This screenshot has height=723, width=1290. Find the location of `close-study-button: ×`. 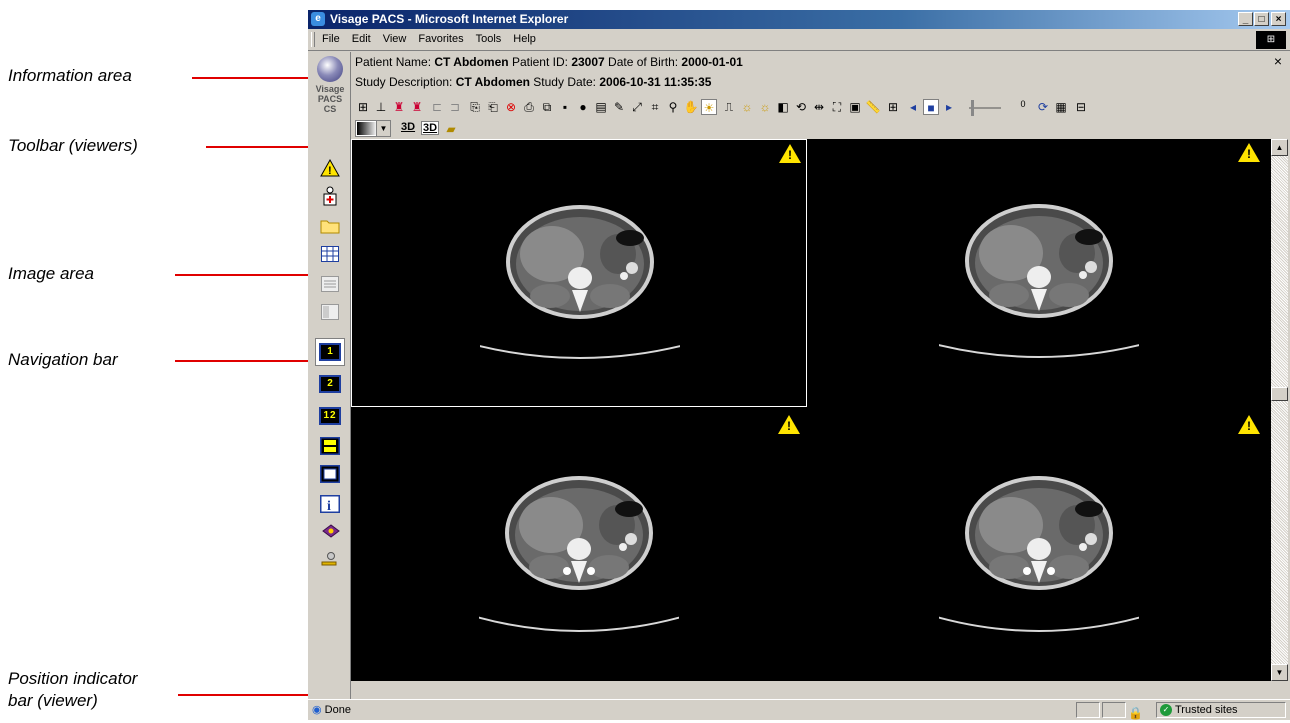

close-study-button: × is located at coordinates (1278, 61).